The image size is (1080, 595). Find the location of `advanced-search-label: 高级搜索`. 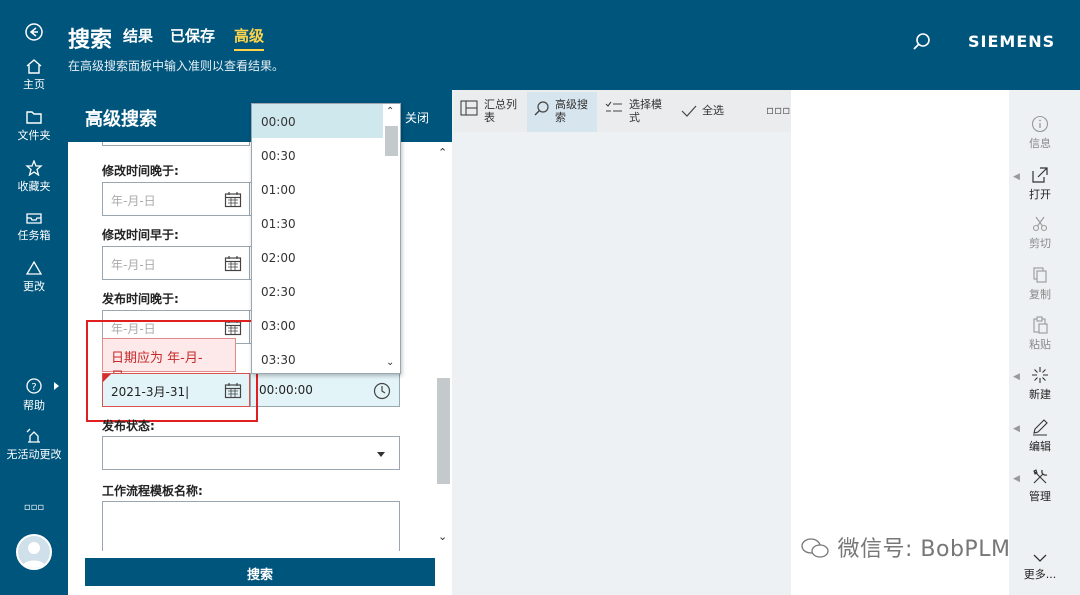

advanced-search-label: 高级搜索 is located at coordinates (571, 111).